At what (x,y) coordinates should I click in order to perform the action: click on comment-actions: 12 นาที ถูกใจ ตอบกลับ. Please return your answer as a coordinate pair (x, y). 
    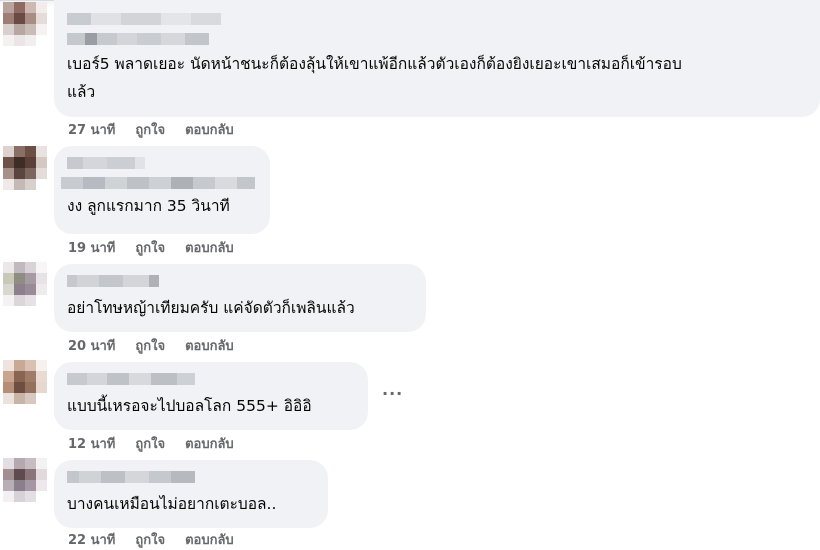
    Looking at the image, I should click on (151, 445).